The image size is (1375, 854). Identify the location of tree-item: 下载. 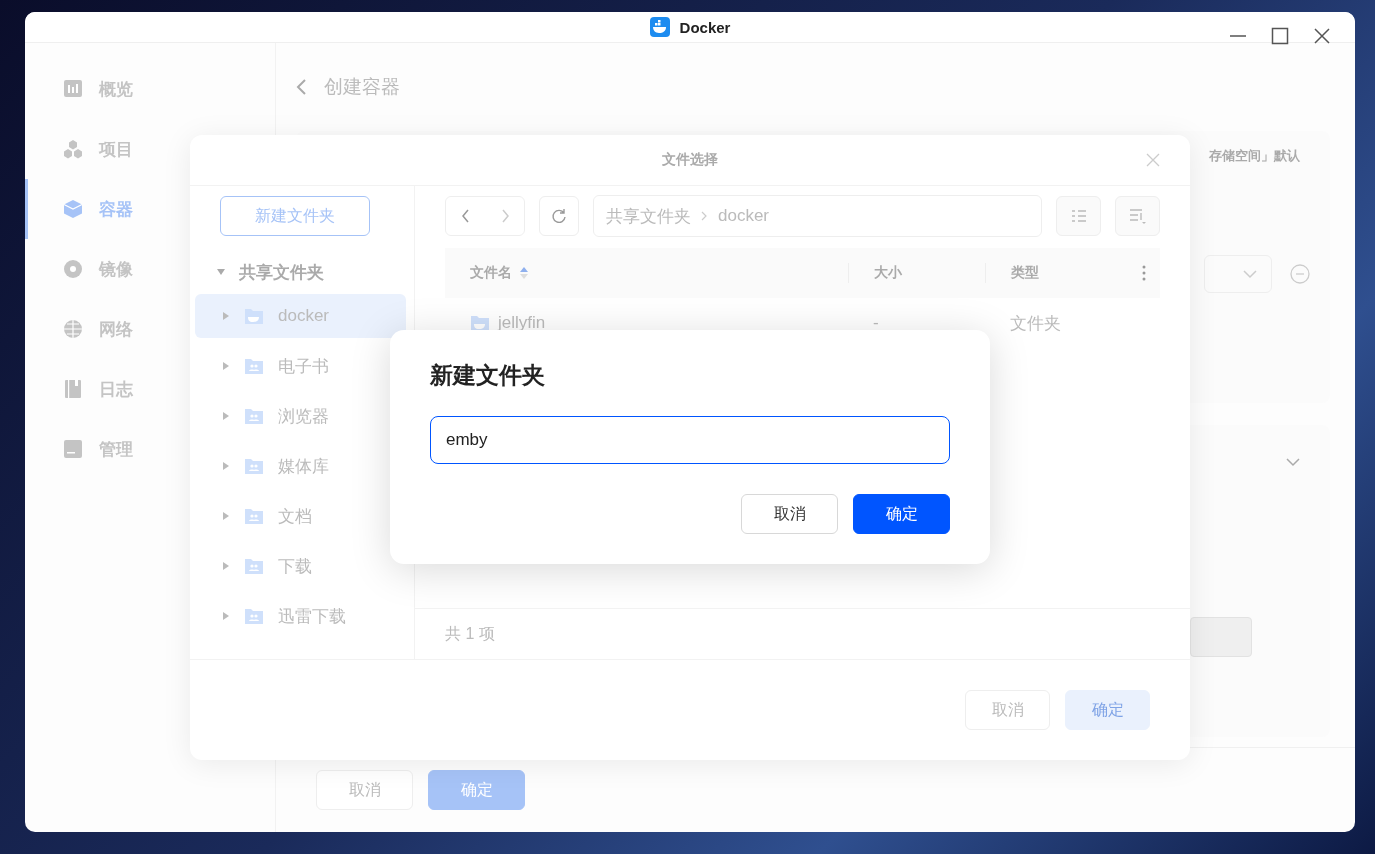
(300, 566).